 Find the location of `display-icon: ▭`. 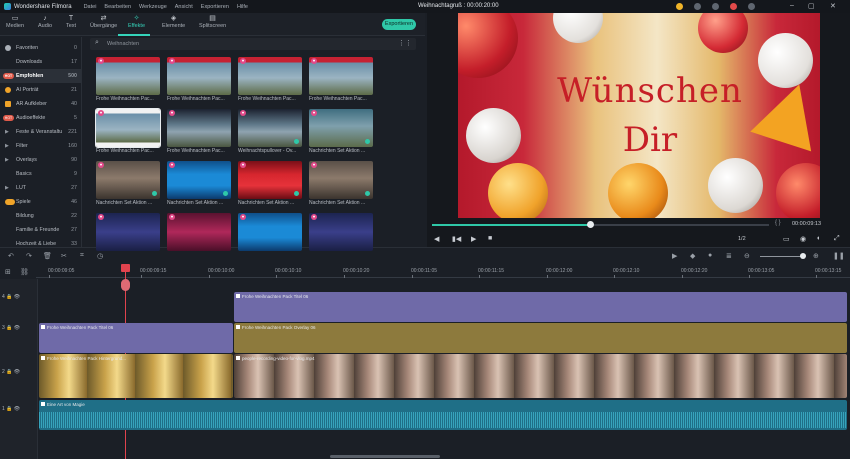

display-icon: ▭ is located at coordinates (786, 239).